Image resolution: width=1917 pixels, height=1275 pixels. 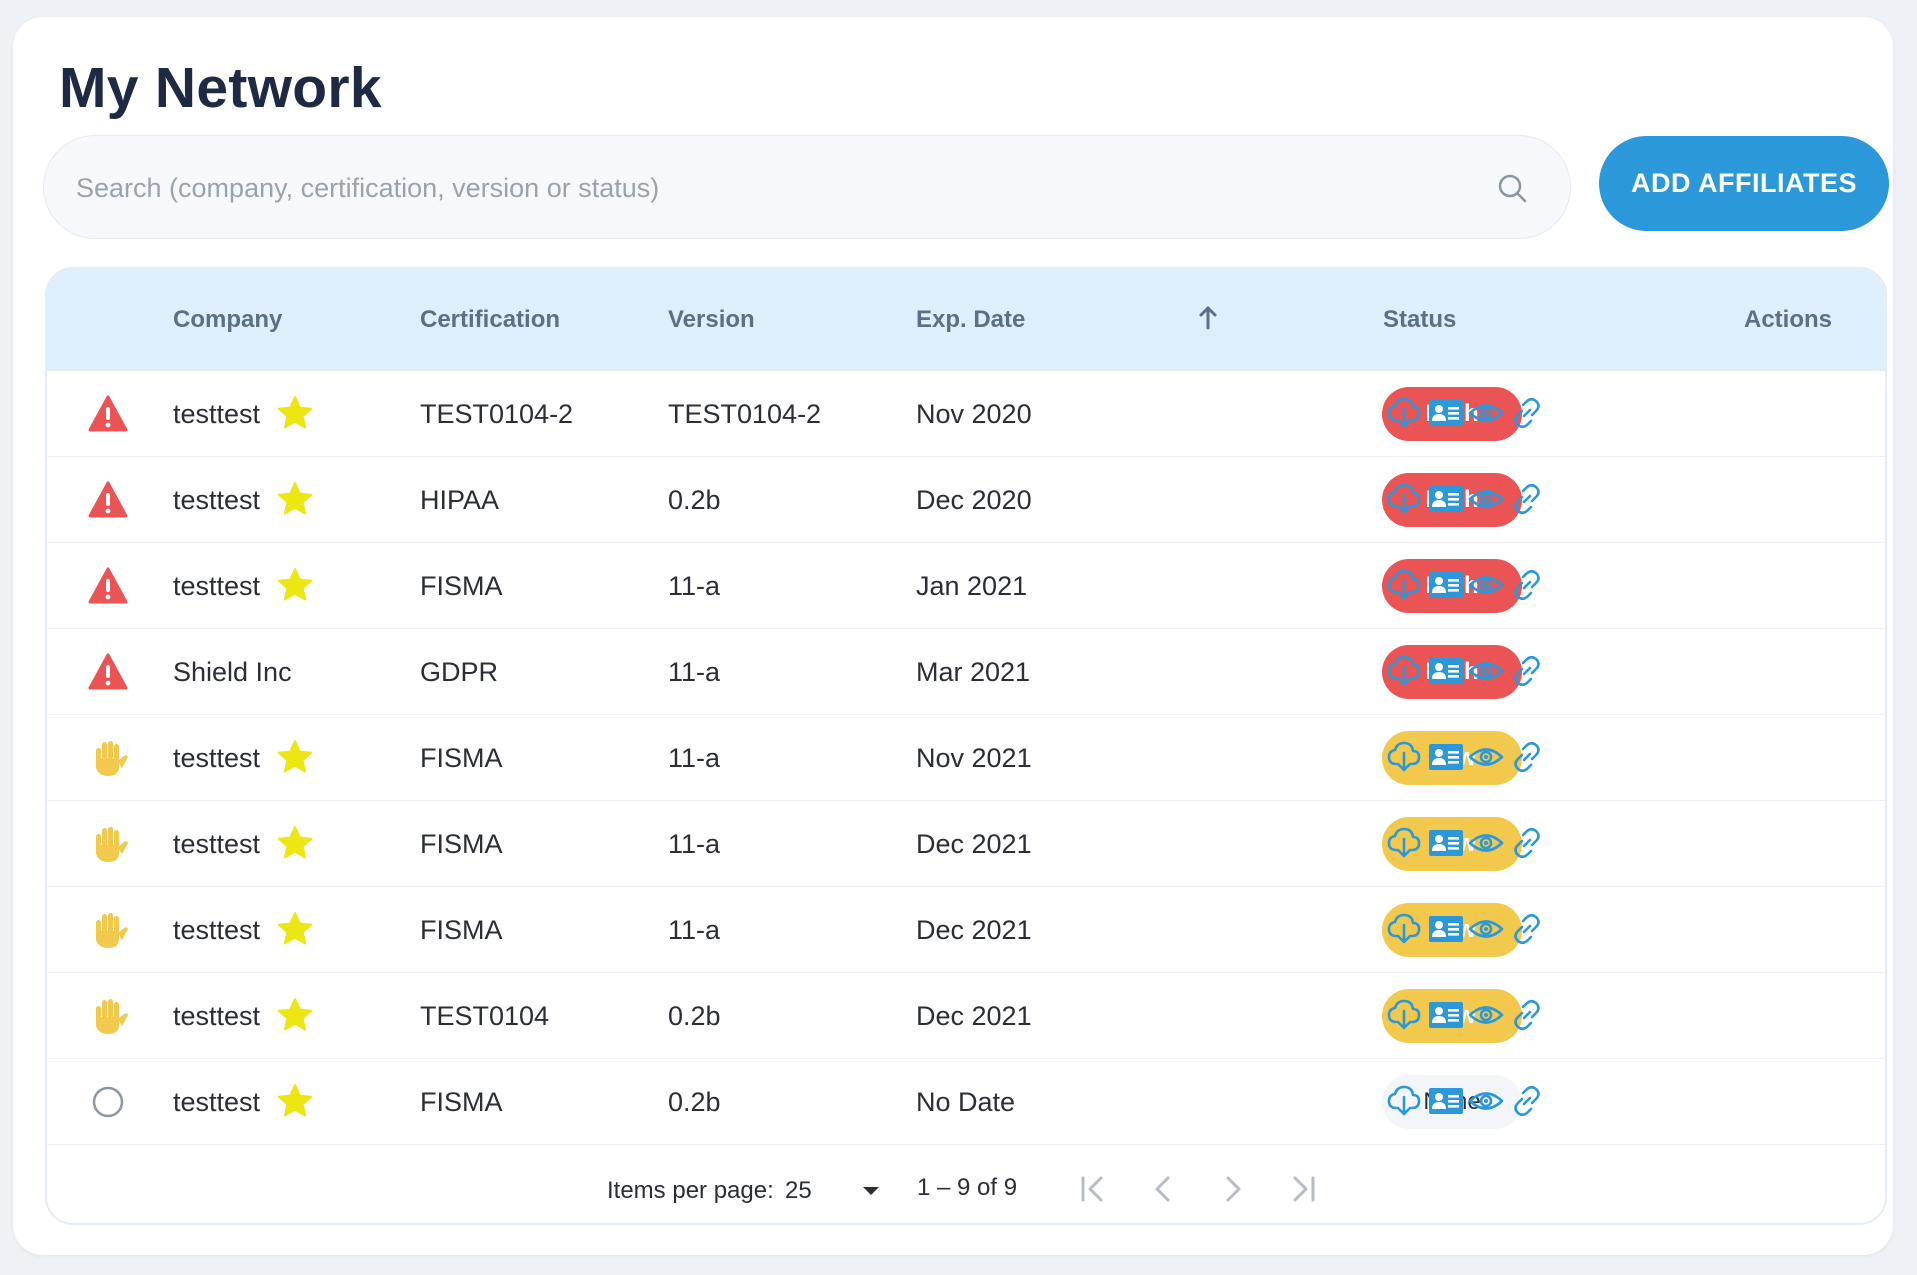 I want to click on exp-date-cell: Jan 2021, so click(x=972, y=586).